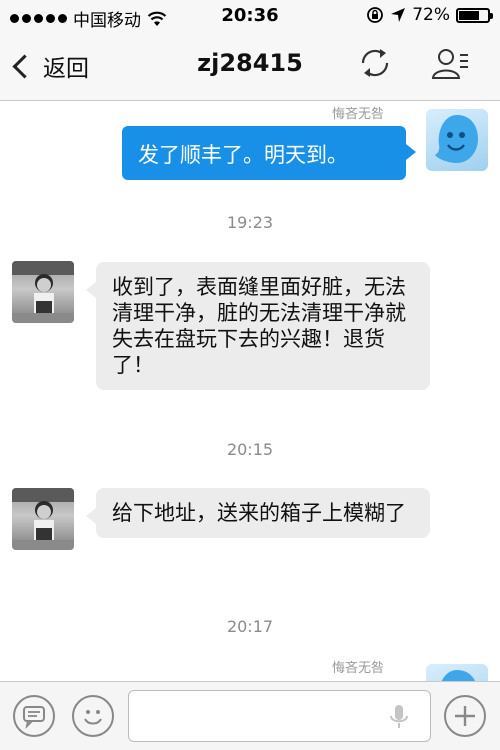 The image size is (500, 750). I want to click on navigation-bar: 返回 zj28415, so click(250, 67).